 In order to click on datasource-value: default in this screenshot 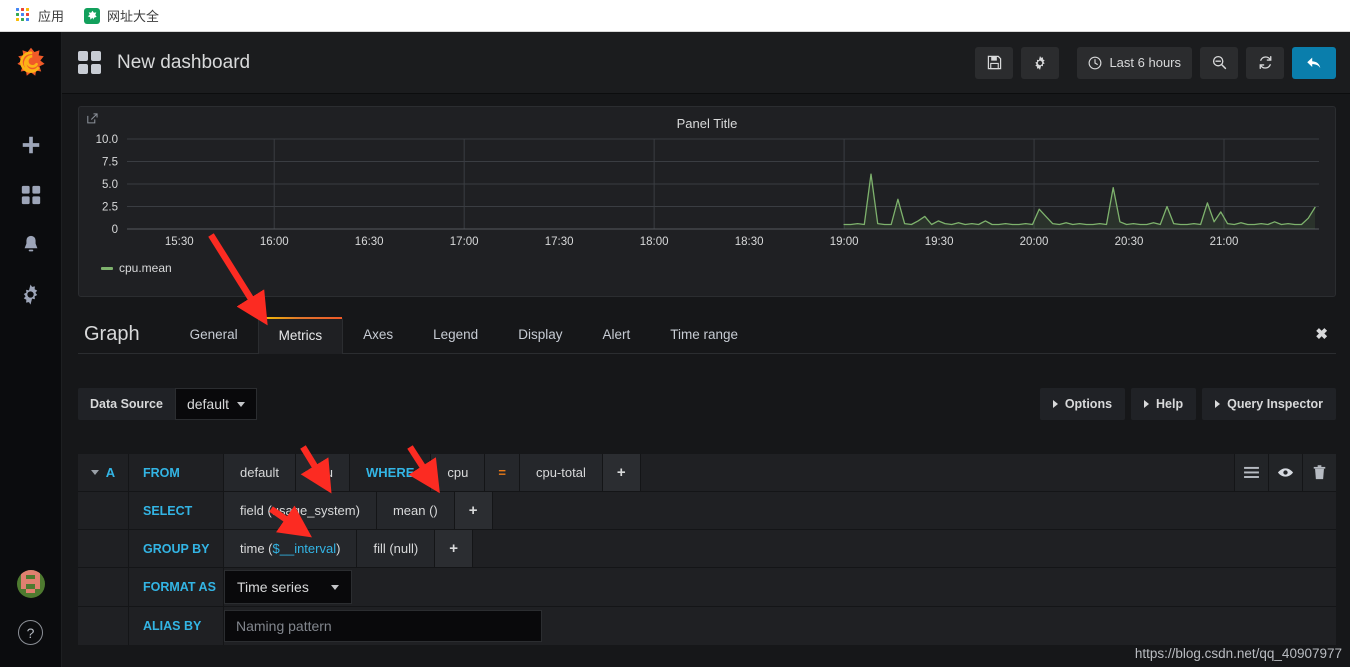, I will do `click(207, 404)`.